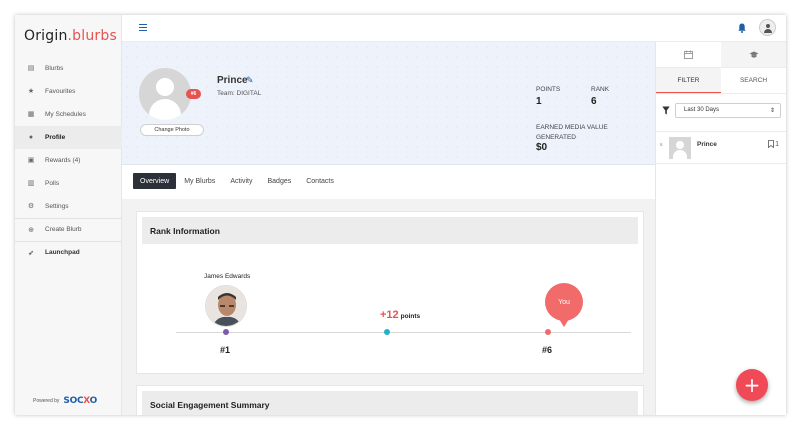 Image resolution: width=800 pixels, height=431 pixels. What do you see at coordinates (320, 181) in the screenshot?
I see `tab-contacts: Contacts` at bounding box center [320, 181].